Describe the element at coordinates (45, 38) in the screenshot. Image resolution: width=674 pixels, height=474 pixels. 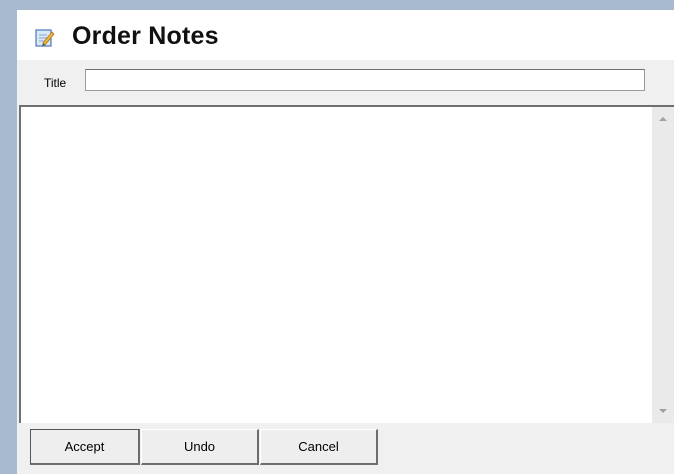
I see `notepad-pencil-icon` at that location.